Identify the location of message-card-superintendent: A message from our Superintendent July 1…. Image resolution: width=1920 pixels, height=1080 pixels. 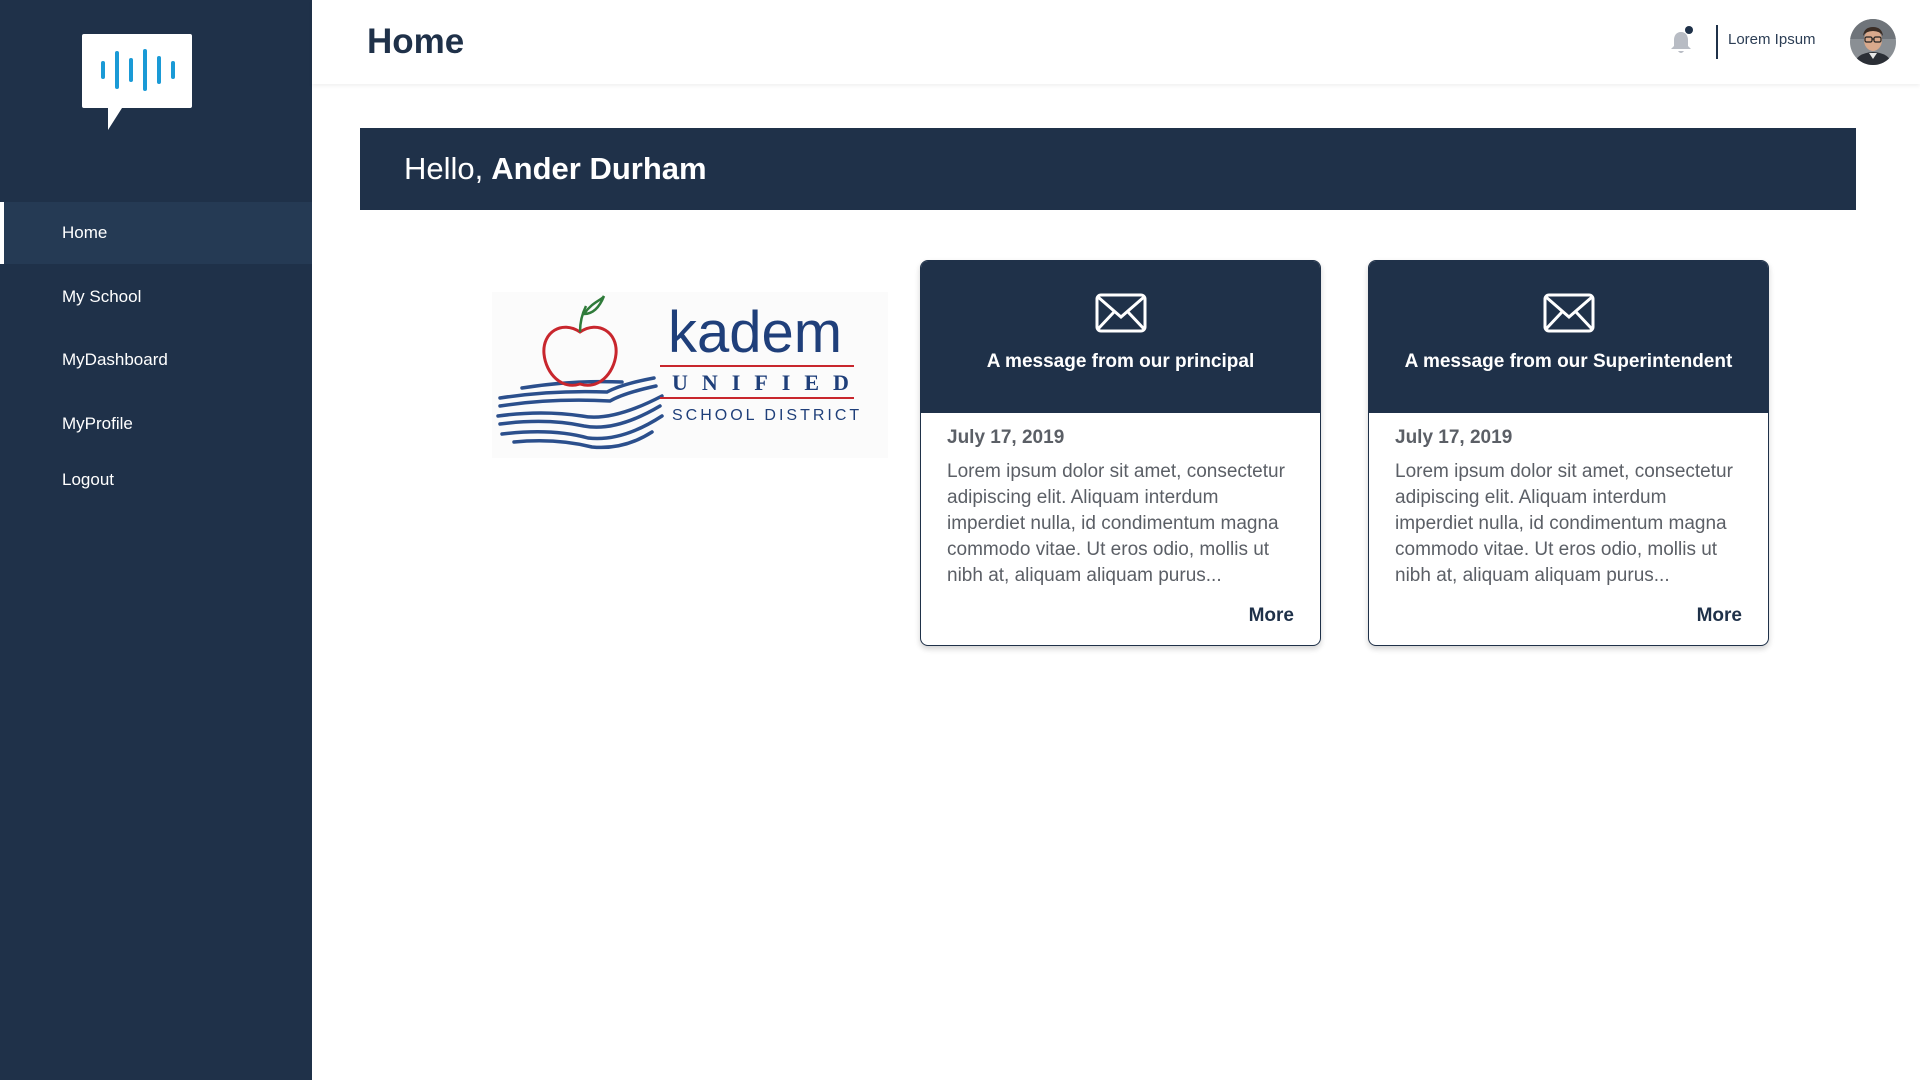
(1568, 453).